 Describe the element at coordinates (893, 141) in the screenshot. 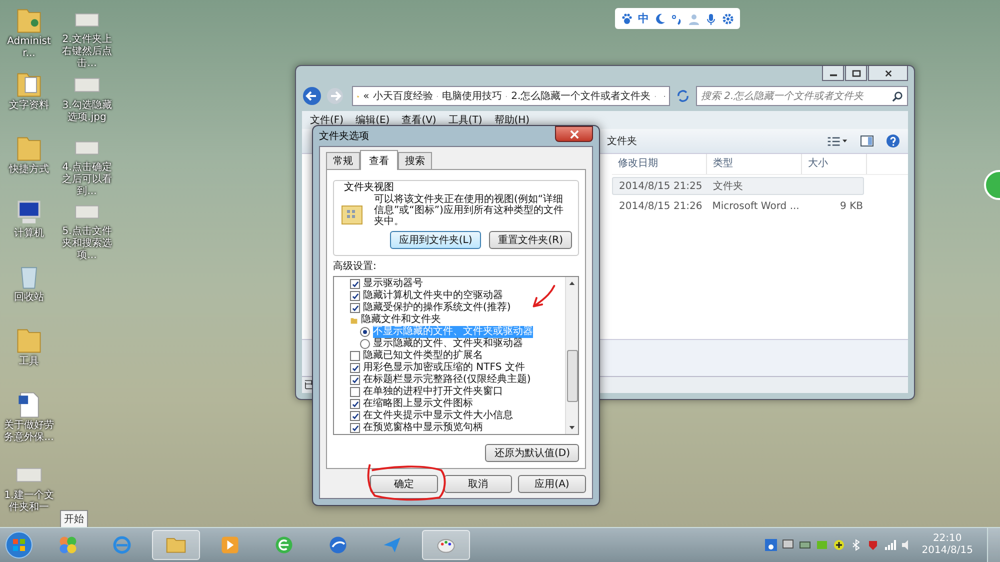

I see `help-icon` at that location.